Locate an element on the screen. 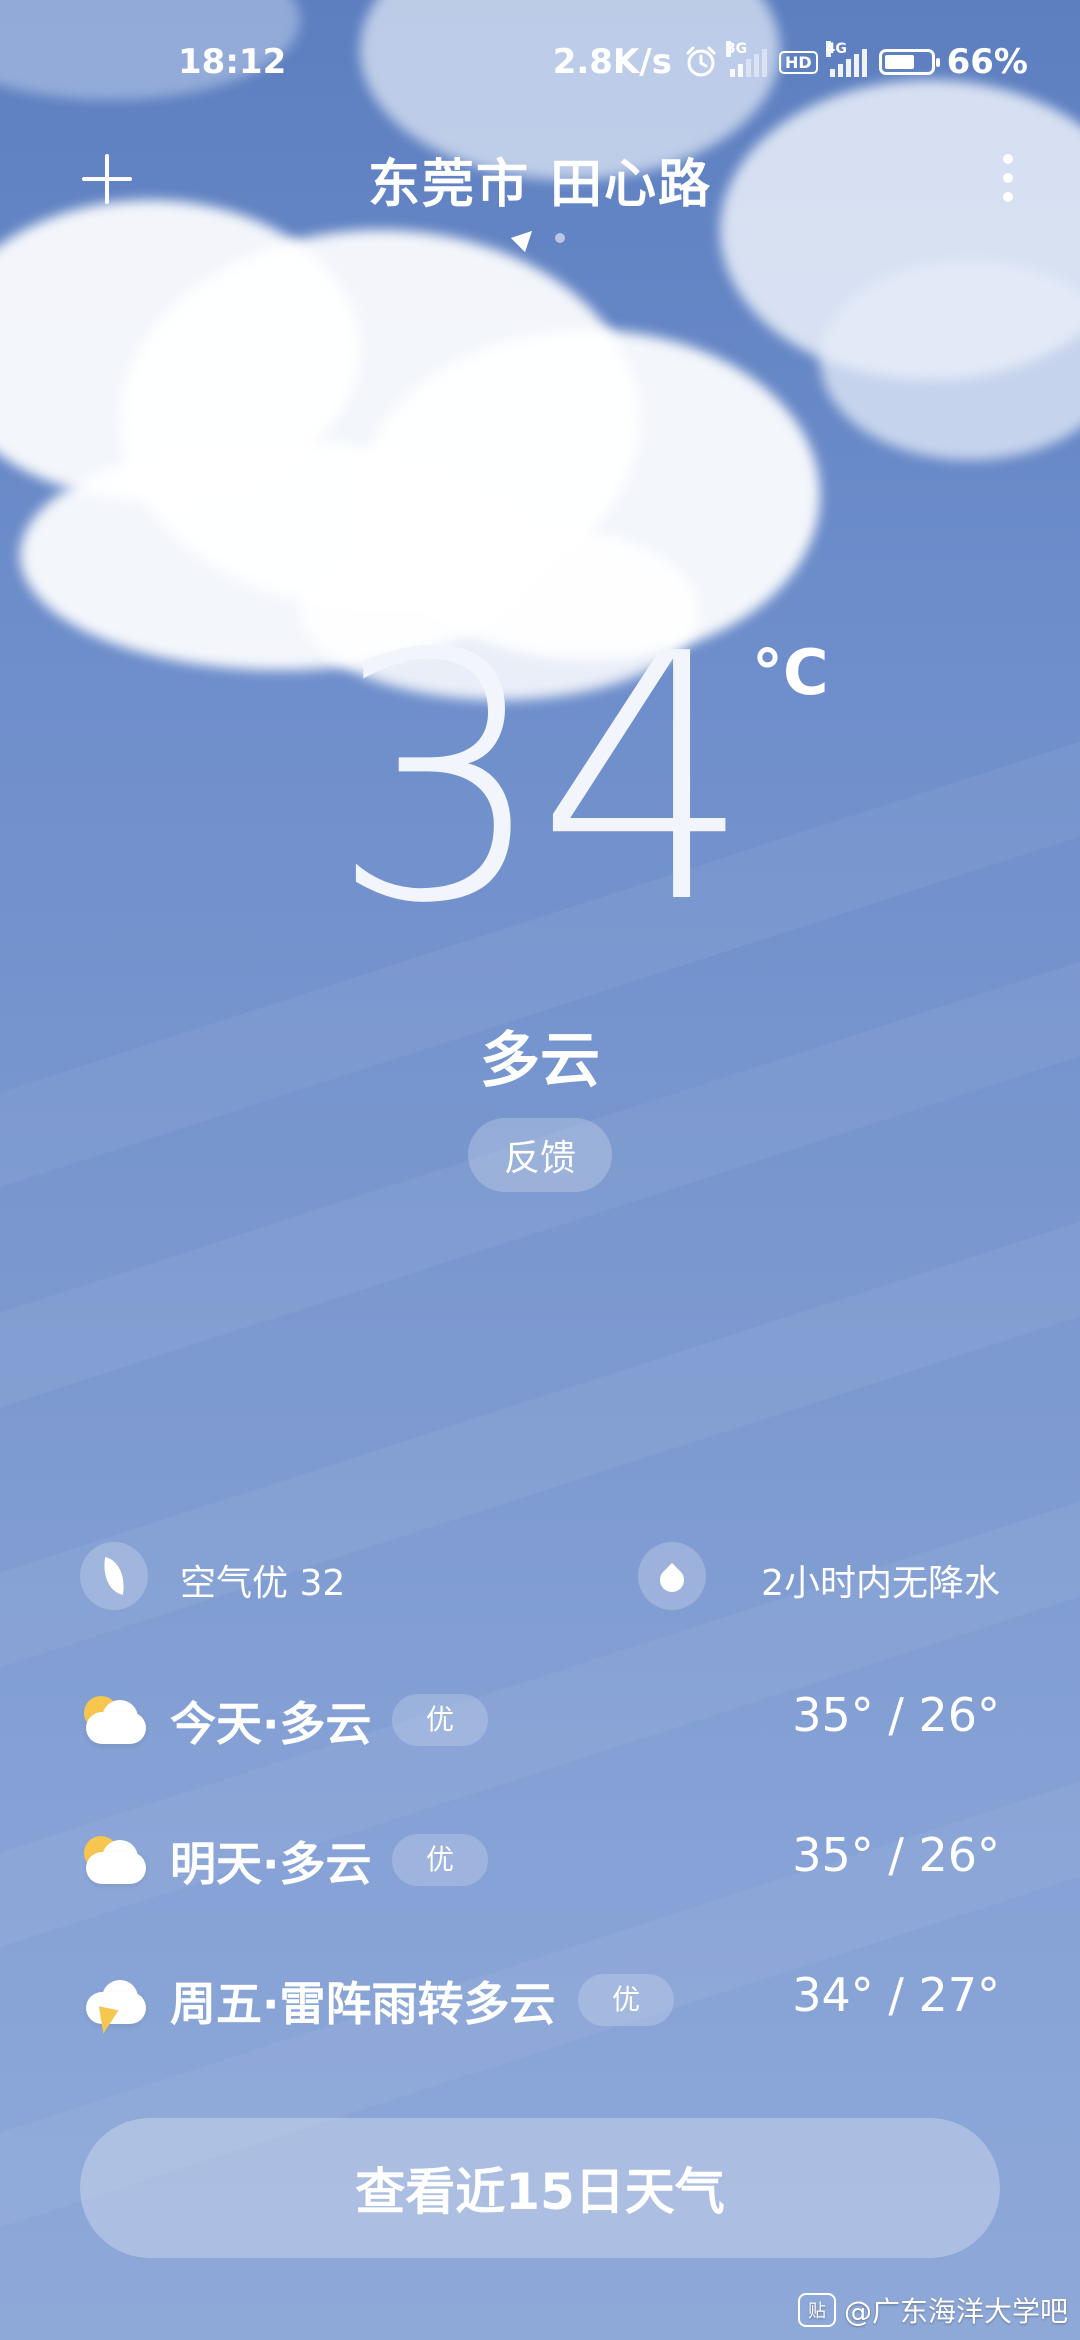 This screenshot has height=2340, width=1080. network-speed: 2.8K/s is located at coordinates (612, 62).